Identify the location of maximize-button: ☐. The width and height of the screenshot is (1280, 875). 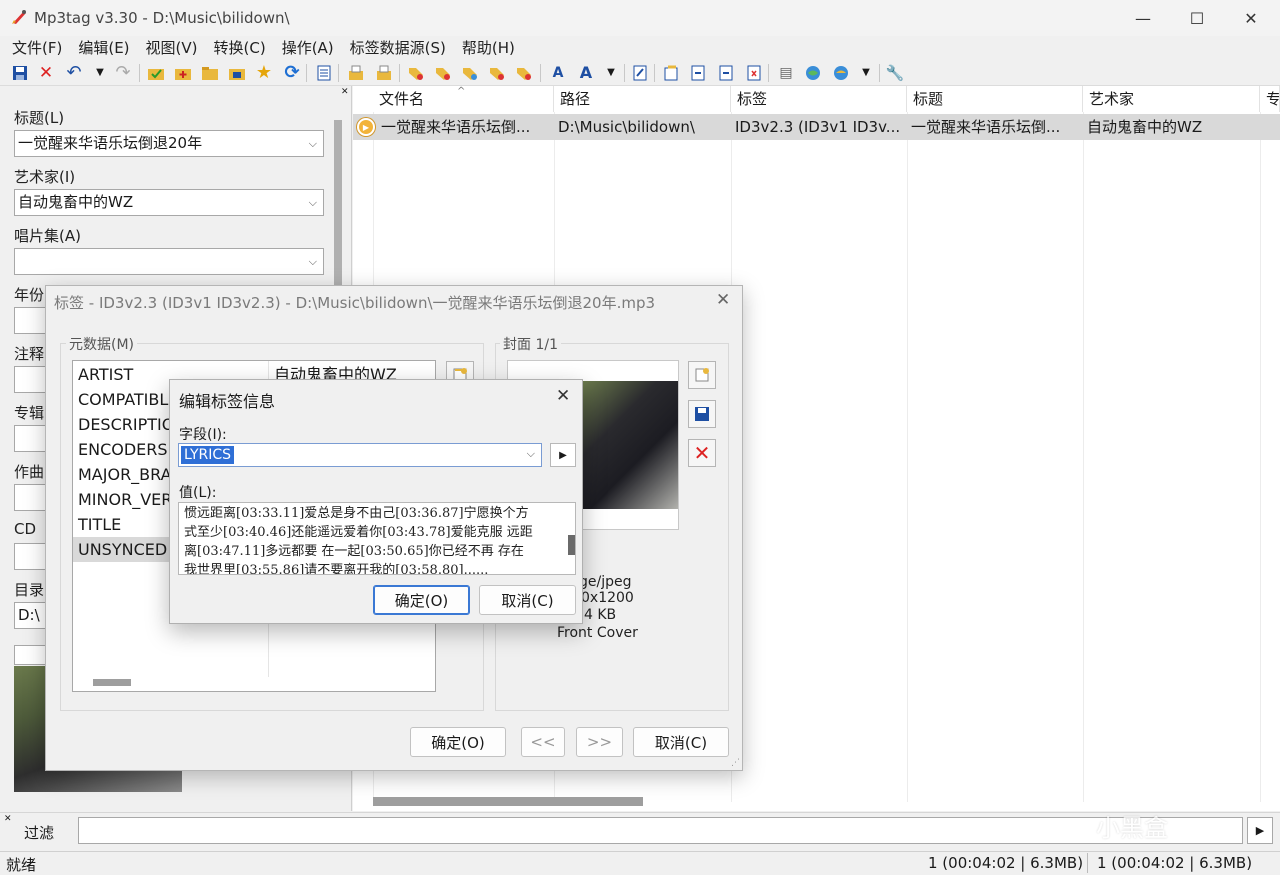
(1197, 18).